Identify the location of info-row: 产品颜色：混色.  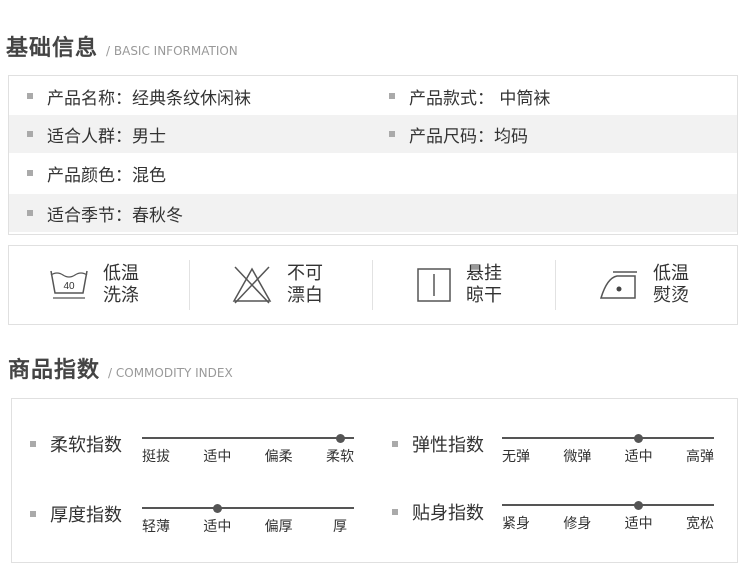
(373, 173).